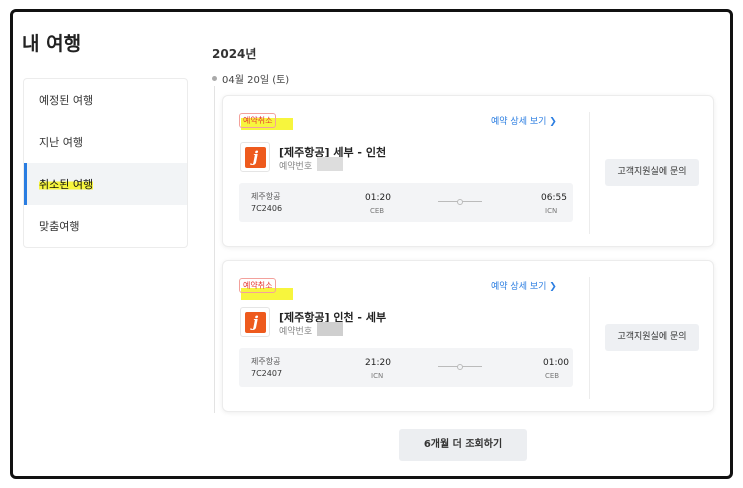  Describe the element at coordinates (551, 211) in the screenshot. I see `arrive-airport: ICN` at that location.